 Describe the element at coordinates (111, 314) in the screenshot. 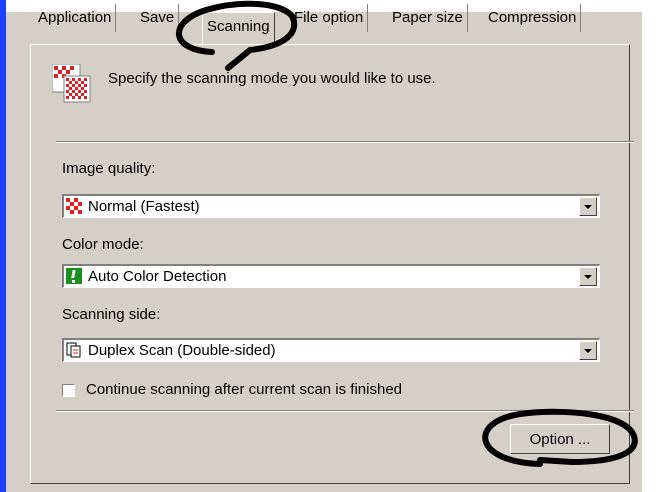

I see `scanning-side-label: Scanning side:` at that location.